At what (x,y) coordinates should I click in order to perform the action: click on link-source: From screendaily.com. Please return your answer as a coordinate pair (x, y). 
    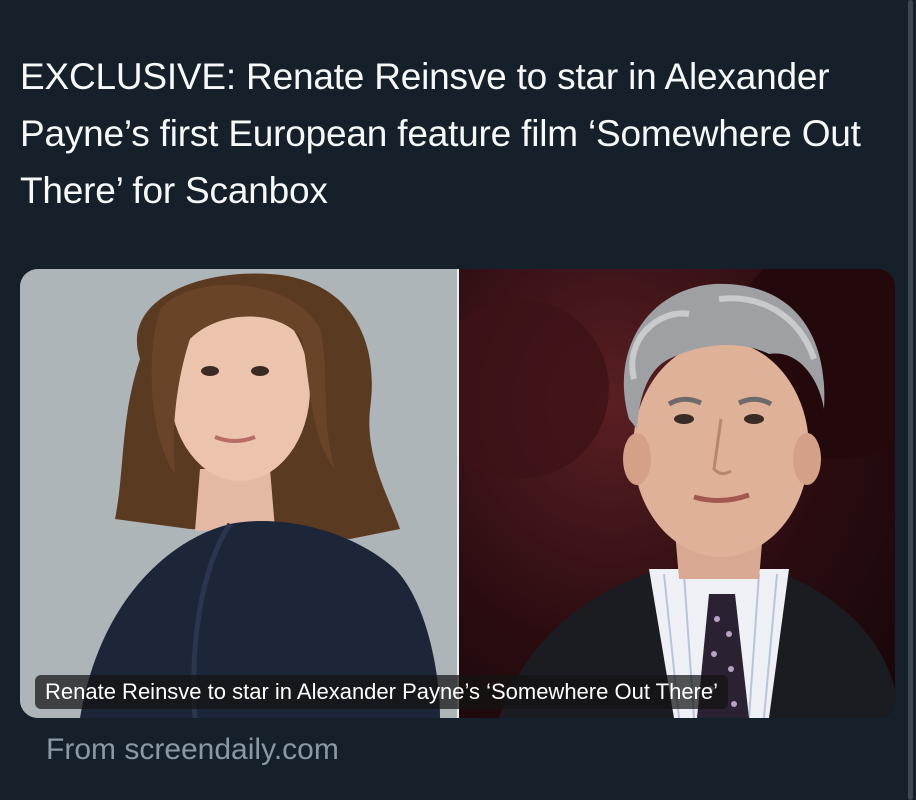
    Looking at the image, I should click on (192, 750).